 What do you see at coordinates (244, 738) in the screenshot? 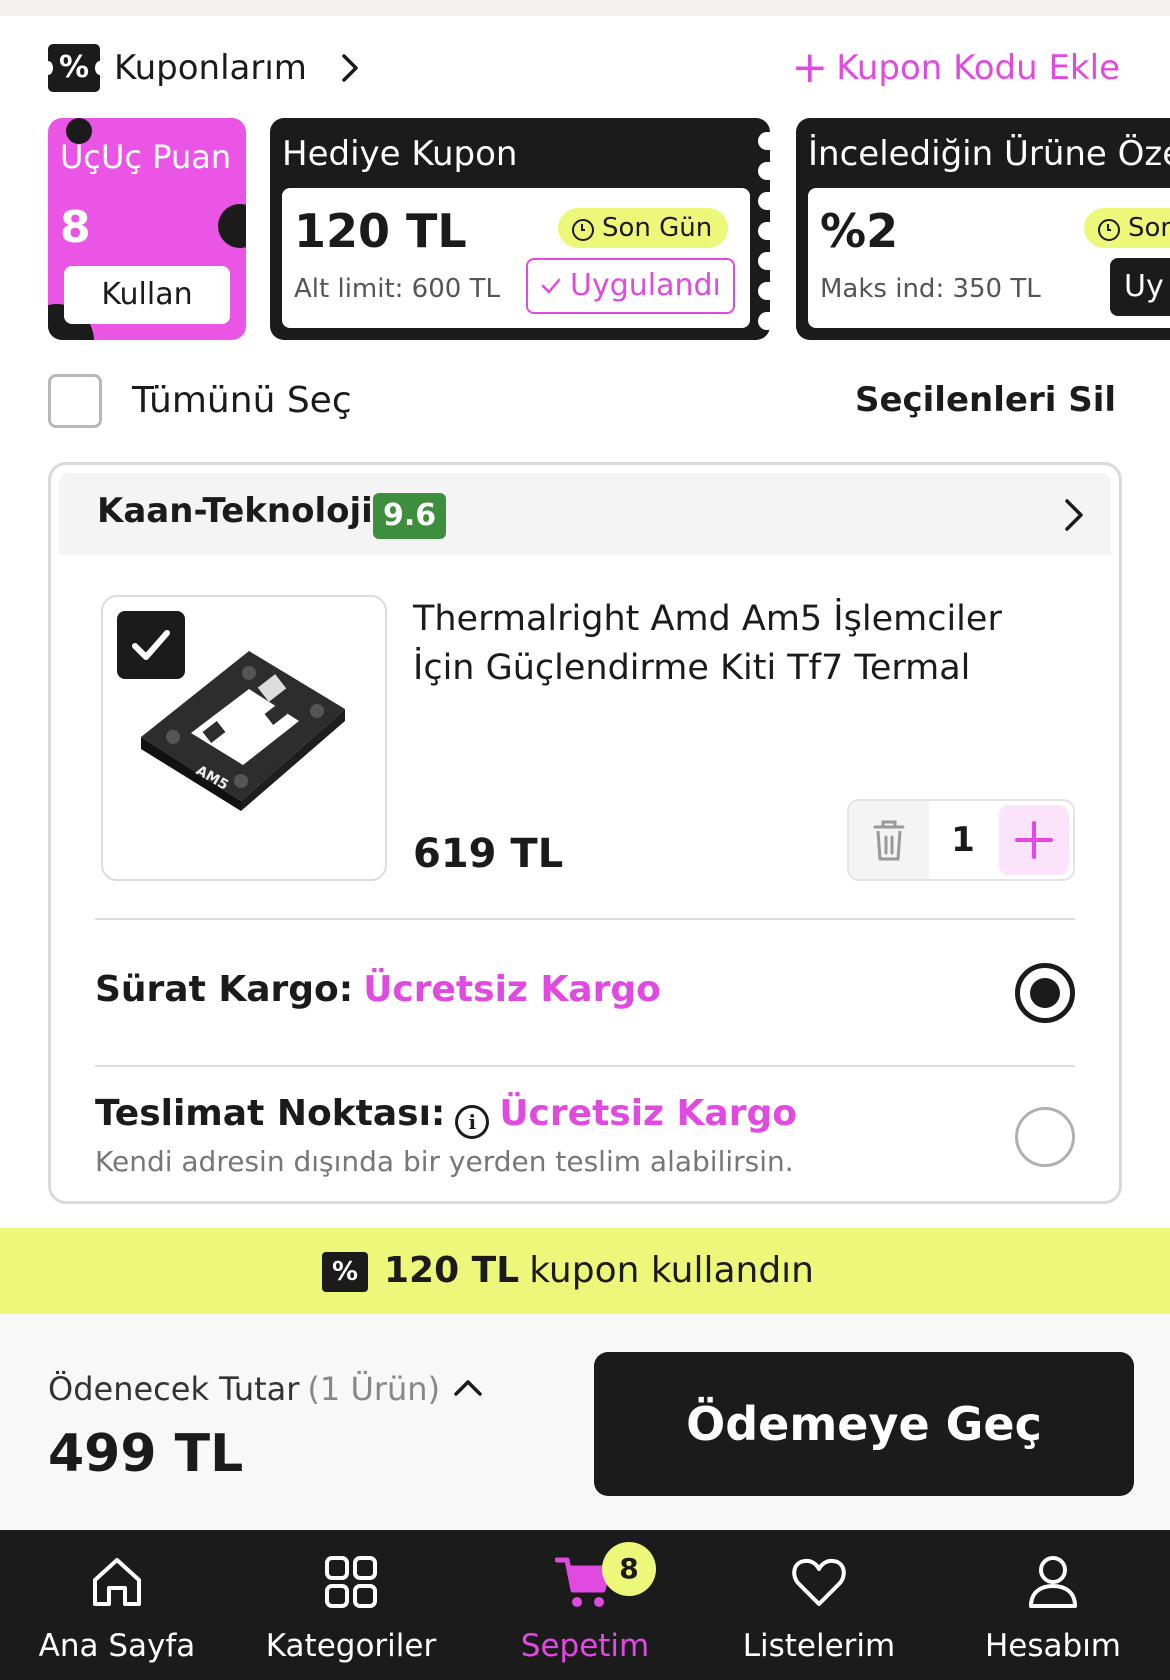
I see `product-image: AM5` at bounding box center [244, 738].